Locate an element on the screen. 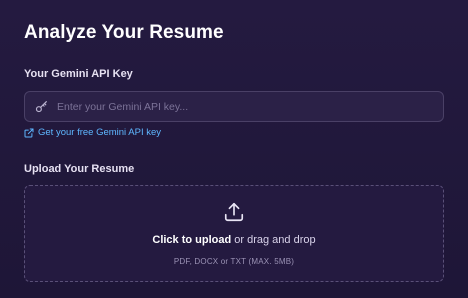 The width and height of the screenshot is (468, 298). dropzone-instructions: Click to upload or drag and drop is located at coordinates (234, 240).